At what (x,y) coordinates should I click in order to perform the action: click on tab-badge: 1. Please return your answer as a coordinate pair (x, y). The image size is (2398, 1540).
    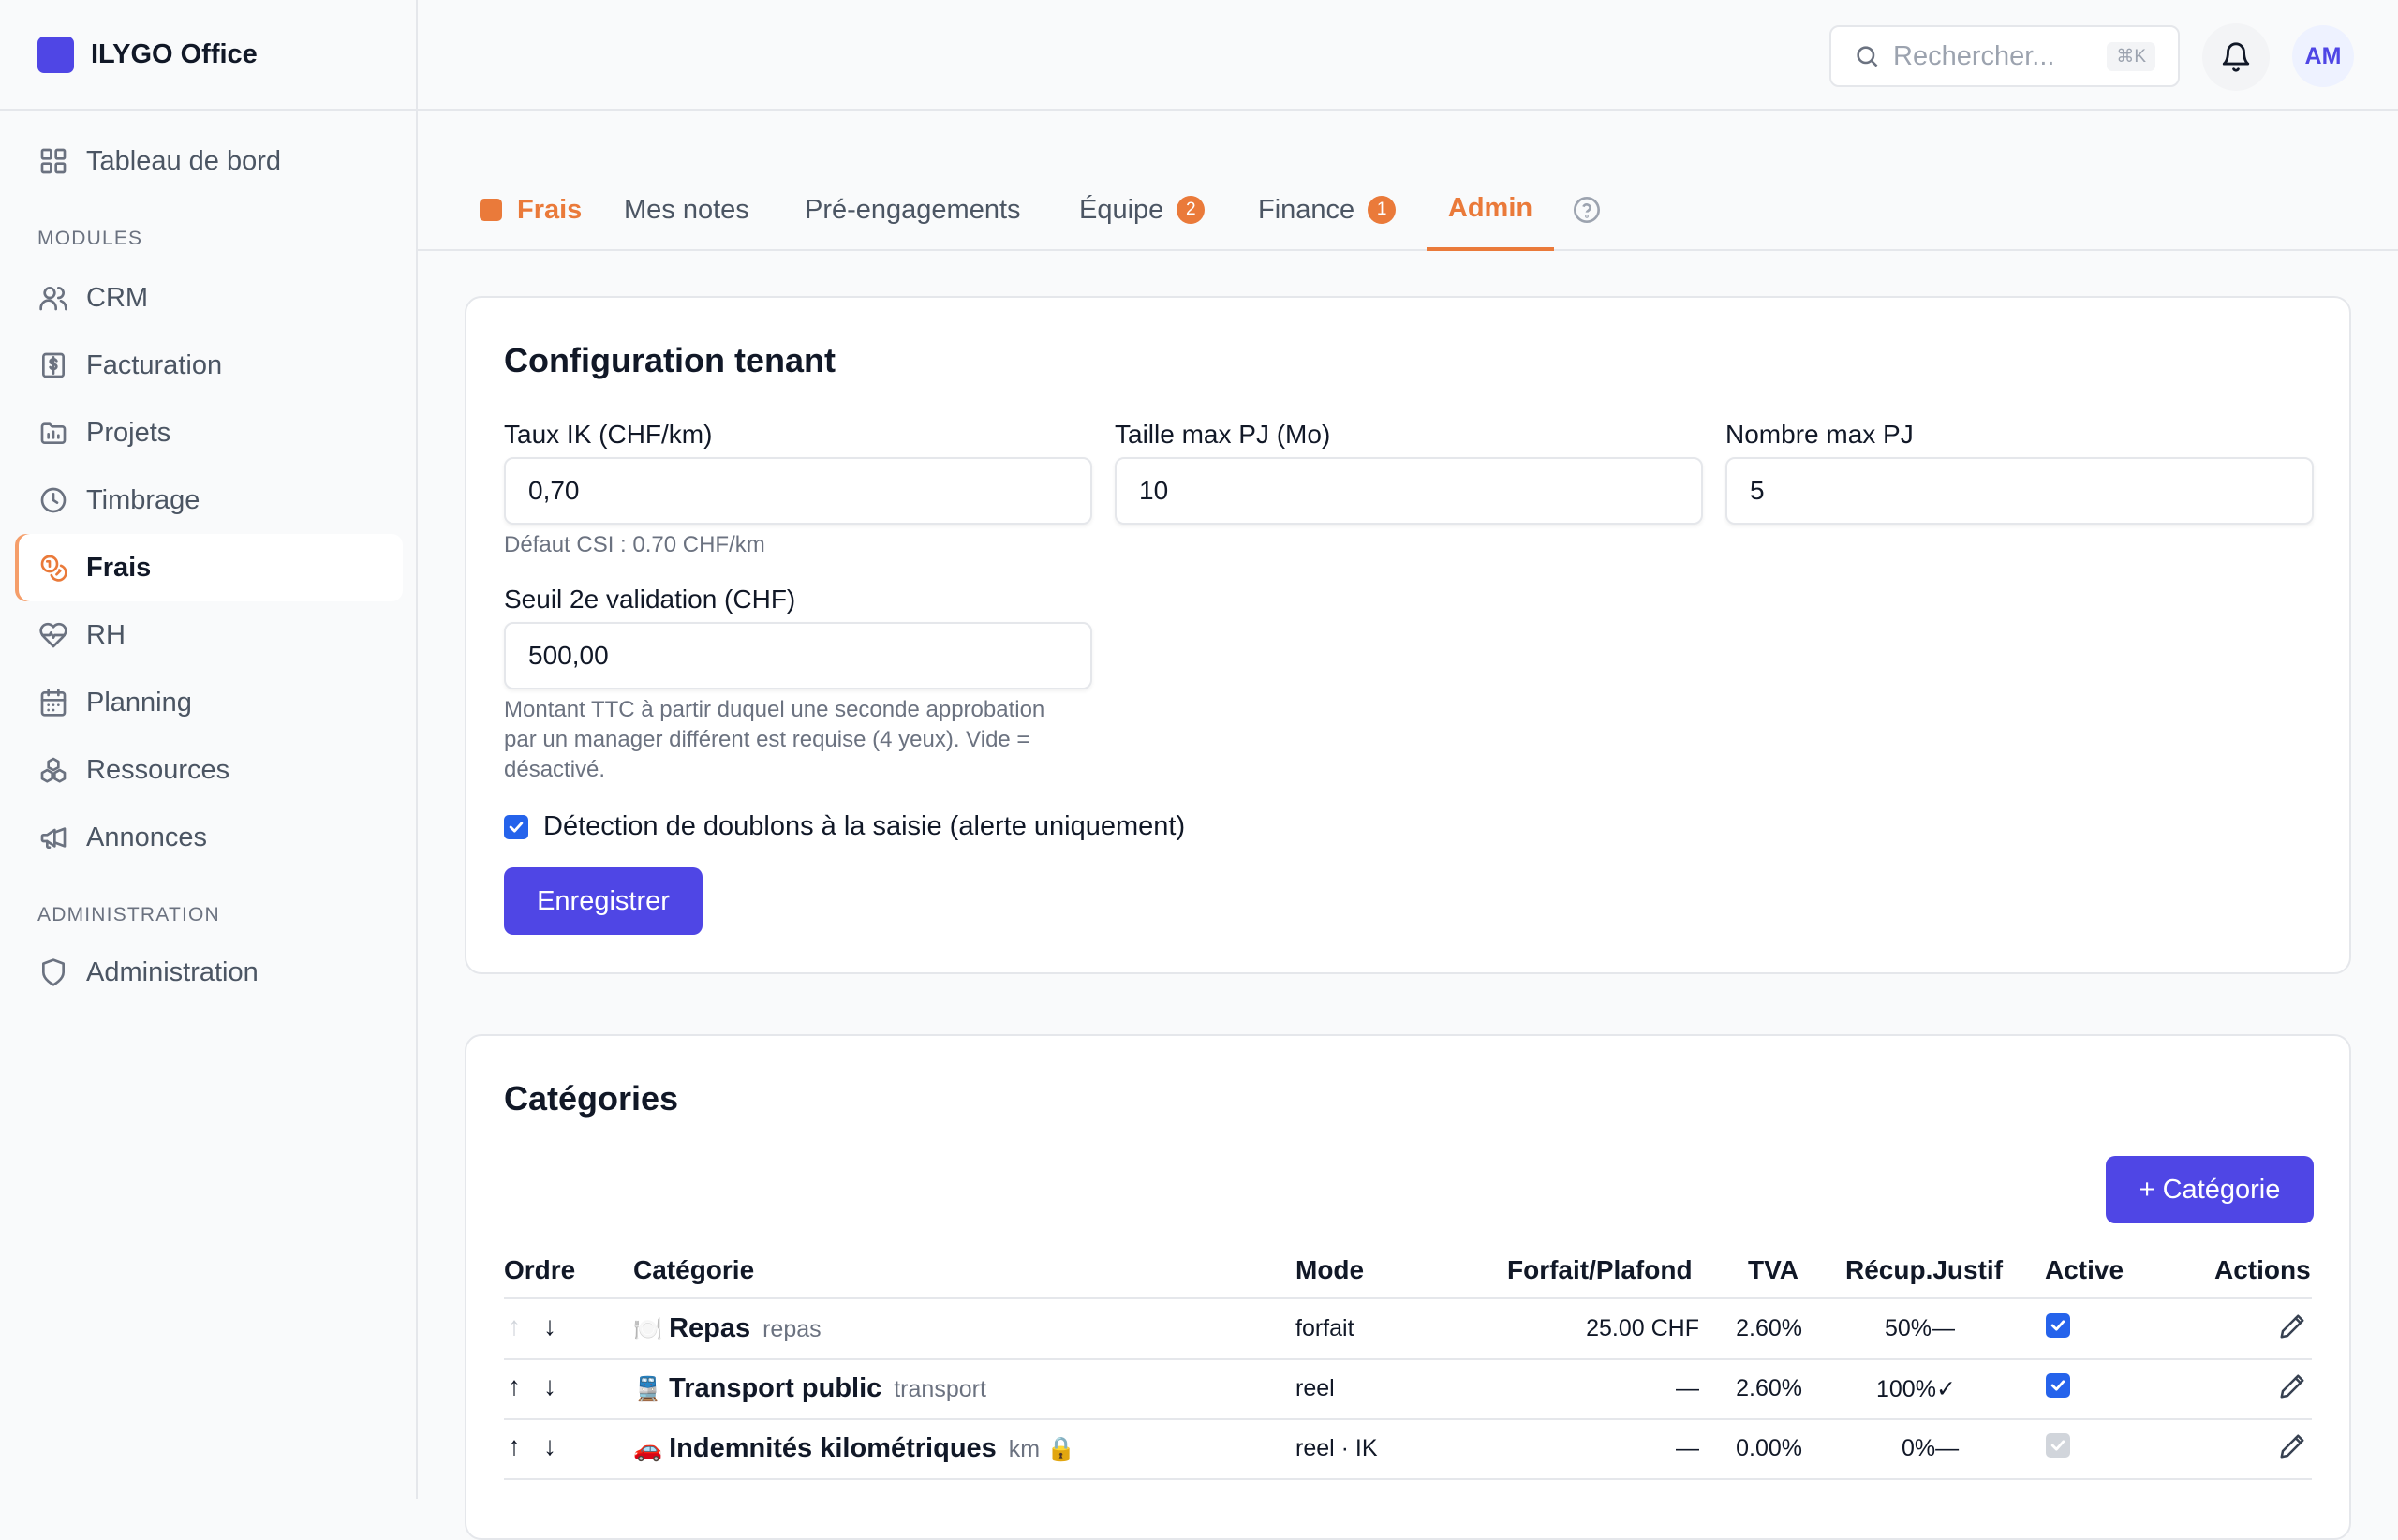
    Looking at the image, I should click on (1382, 210).